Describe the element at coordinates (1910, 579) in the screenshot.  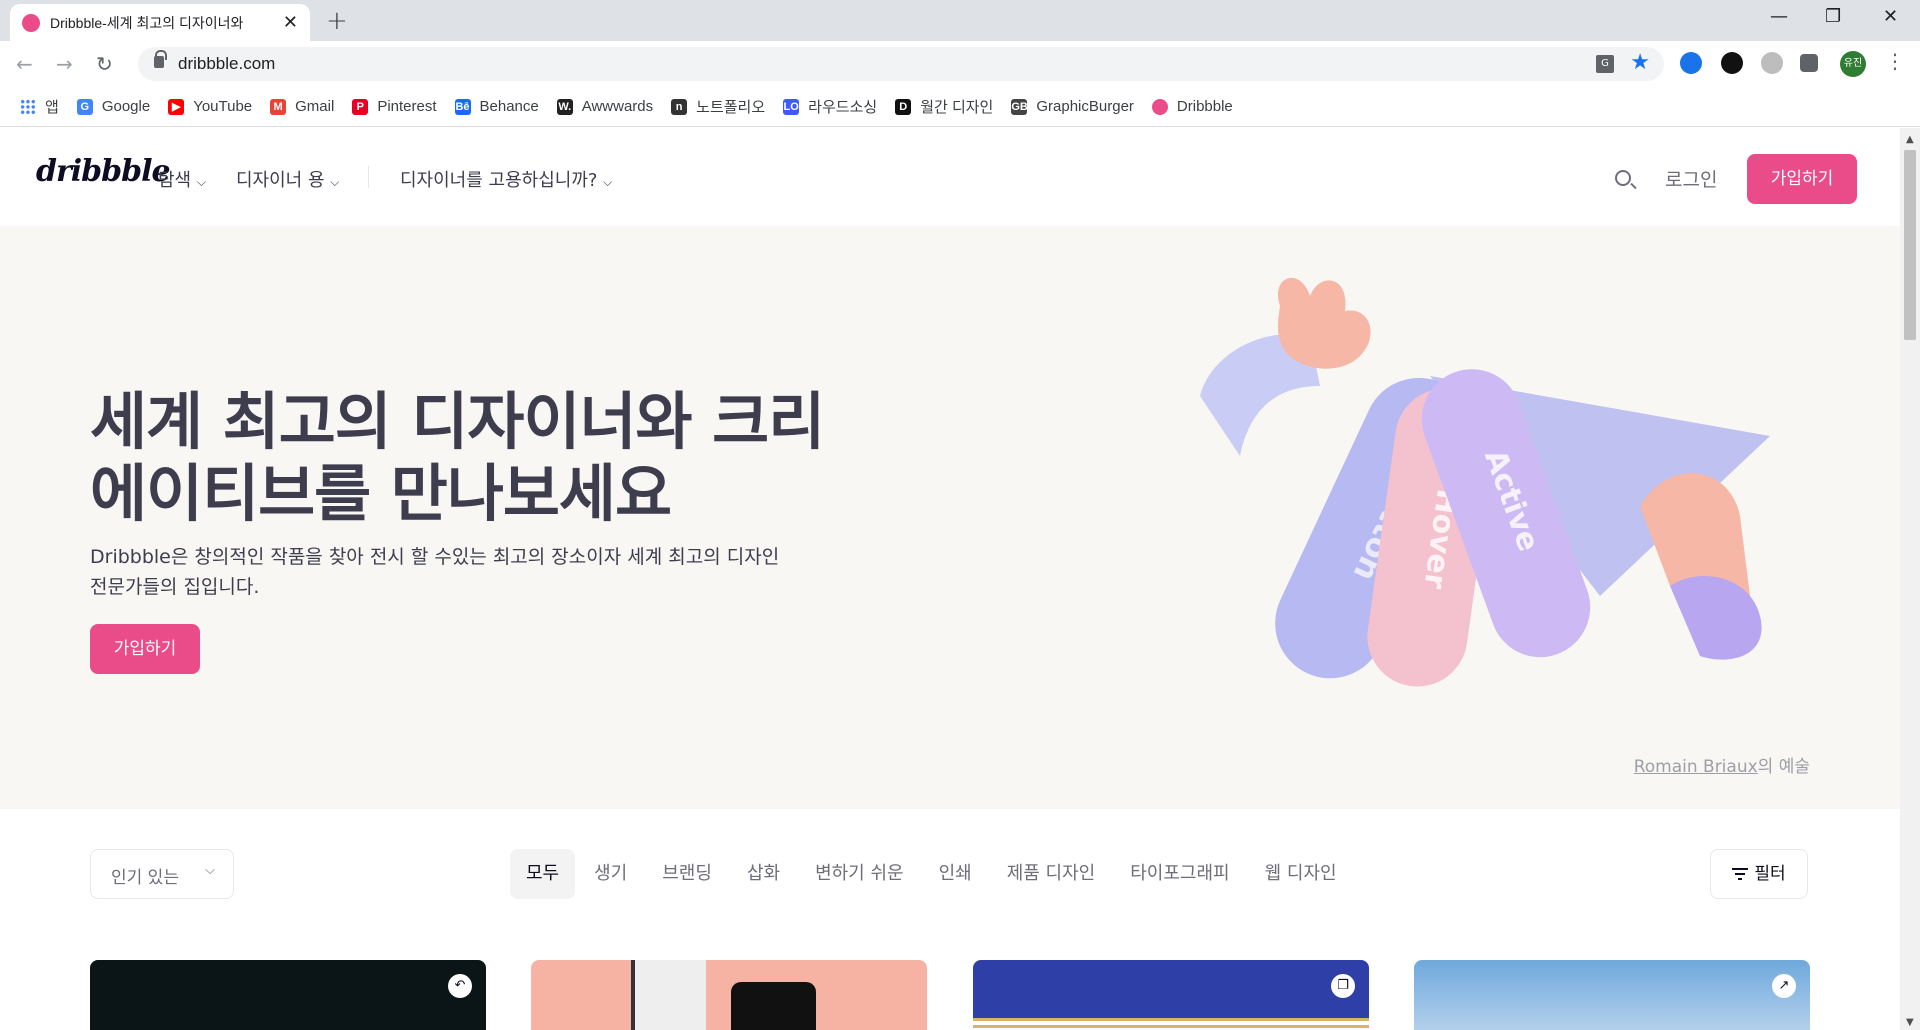
I see `page-scrollbar: ▲ ▼` at that location.